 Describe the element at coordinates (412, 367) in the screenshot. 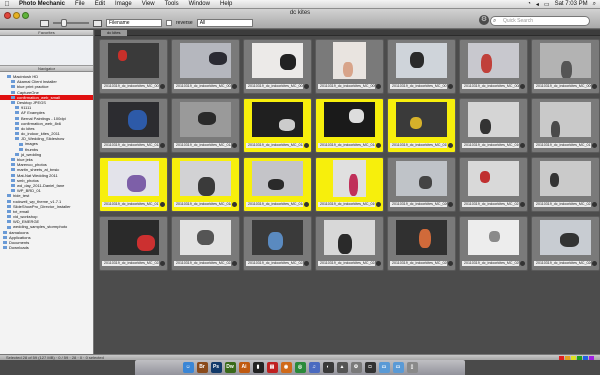

I see `trash-icon: ▯` at that location.